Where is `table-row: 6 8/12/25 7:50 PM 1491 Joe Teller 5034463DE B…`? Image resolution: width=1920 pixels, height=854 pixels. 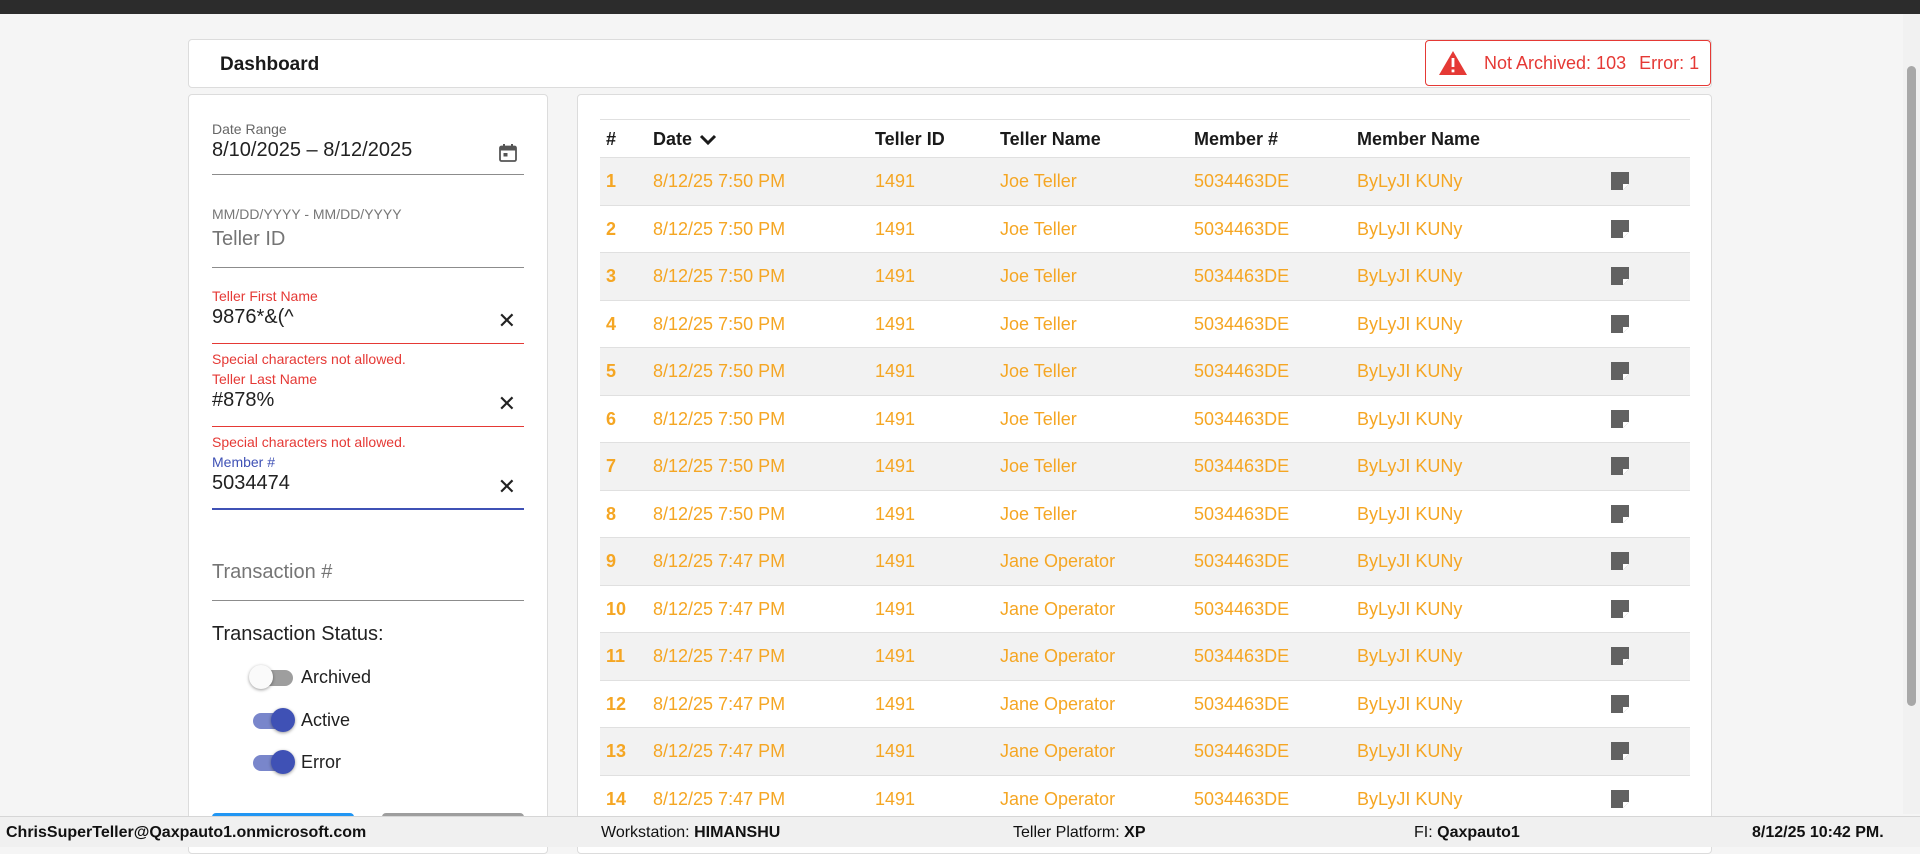 table-row: 6 8/12/25 7:50 PM 1491 Joe Teller 5034463DE B… is located at coordinates (1145, 418).